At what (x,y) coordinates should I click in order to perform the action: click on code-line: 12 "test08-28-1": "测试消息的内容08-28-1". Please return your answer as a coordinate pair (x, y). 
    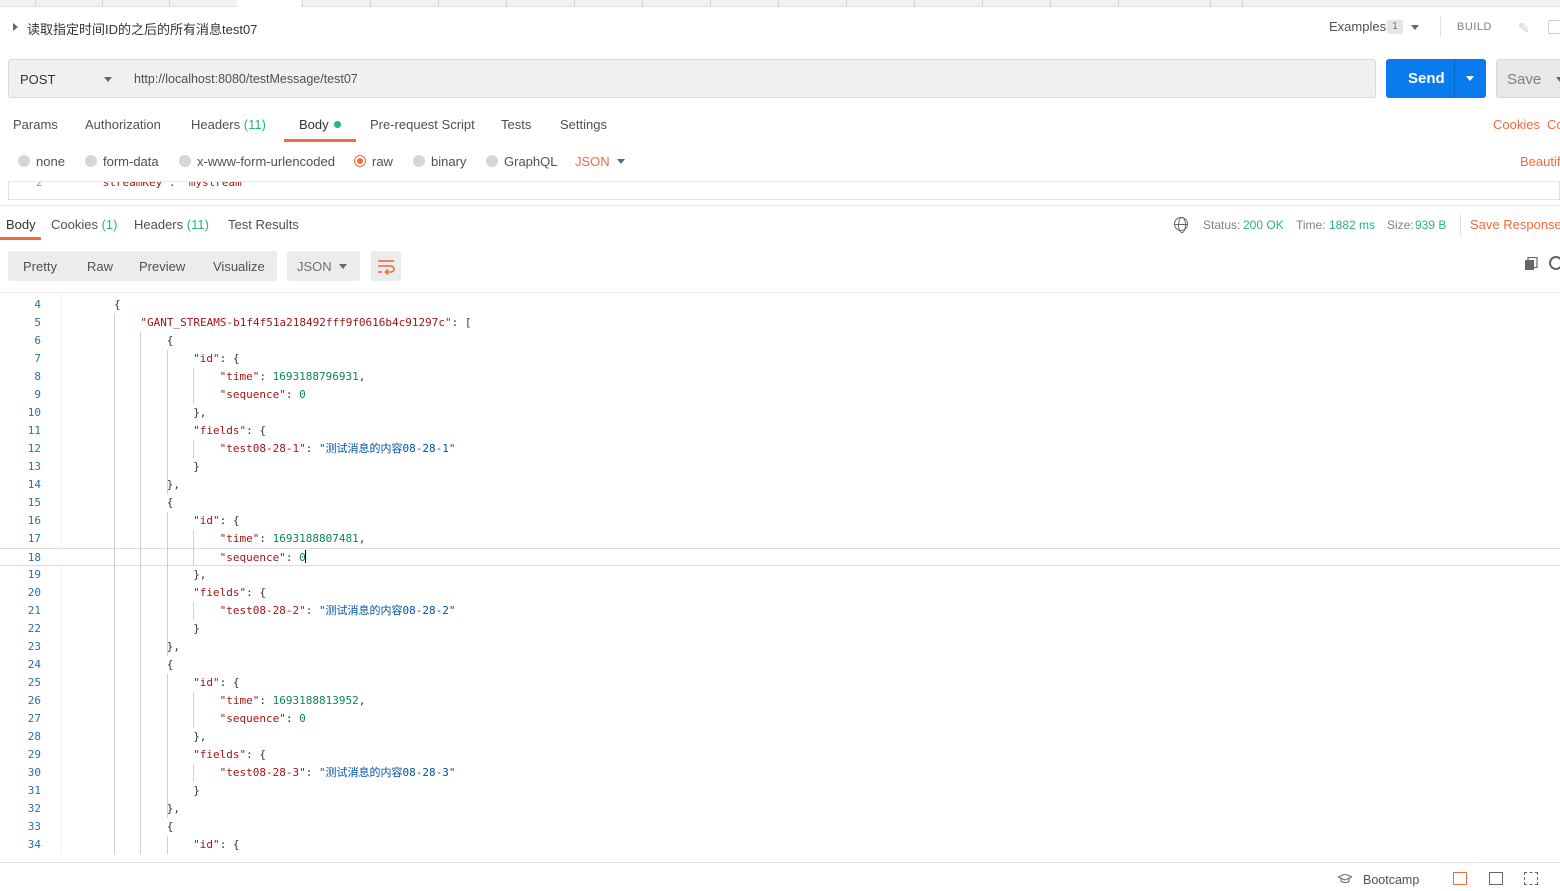
    Looking at the image, I should click on (780, 449).